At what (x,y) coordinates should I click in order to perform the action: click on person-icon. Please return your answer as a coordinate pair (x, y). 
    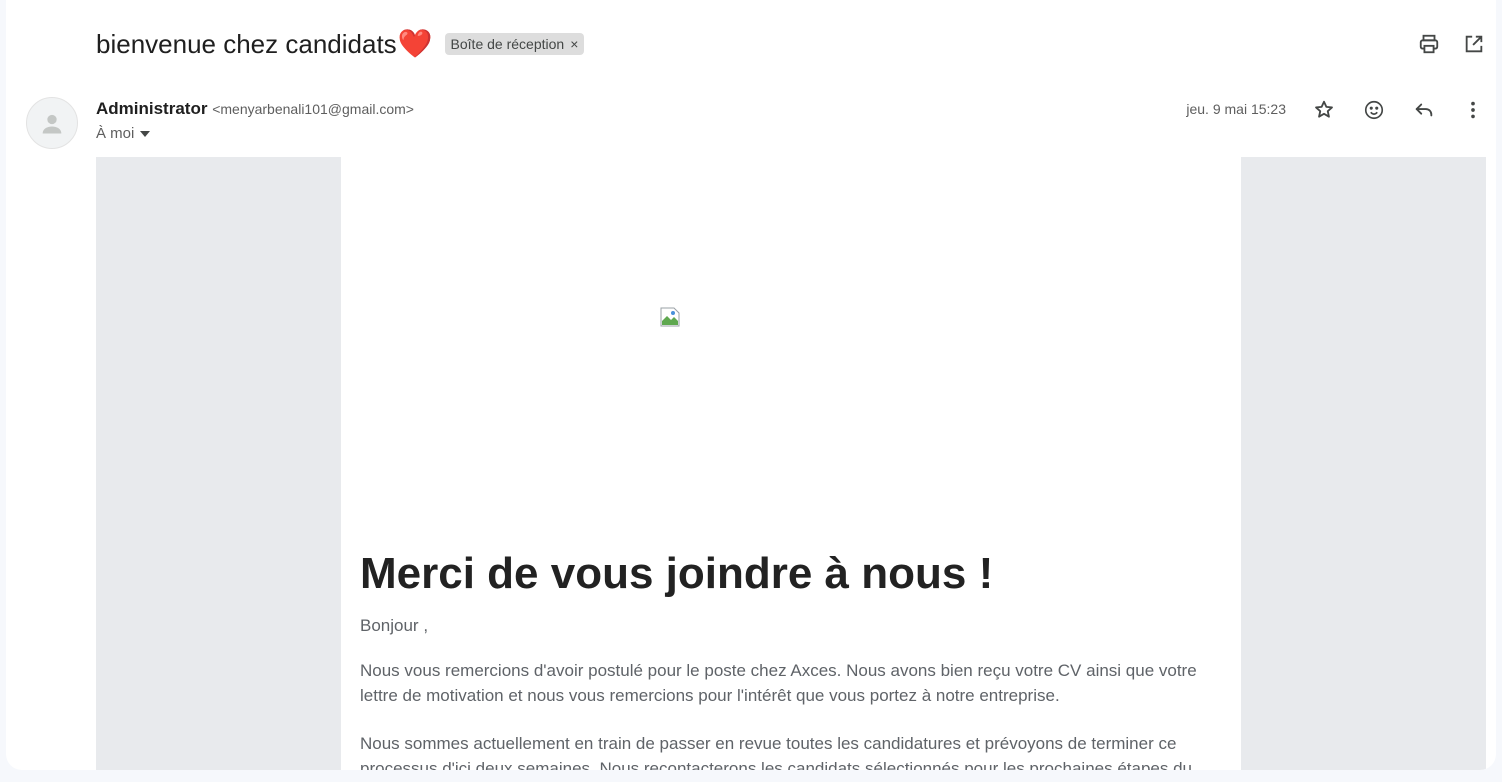
    Looking at the image, I should click on (52, 124).